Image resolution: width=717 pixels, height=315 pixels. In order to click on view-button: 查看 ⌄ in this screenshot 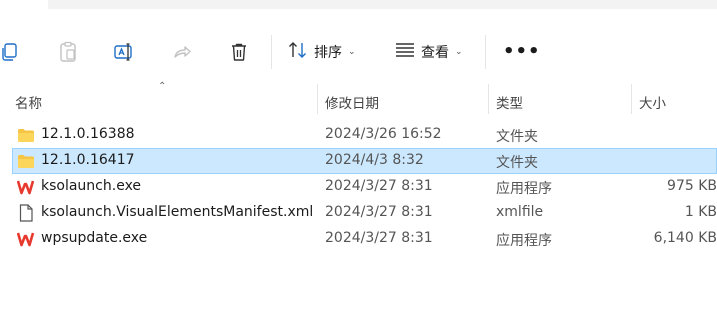, I will do `click(429, 52)`.